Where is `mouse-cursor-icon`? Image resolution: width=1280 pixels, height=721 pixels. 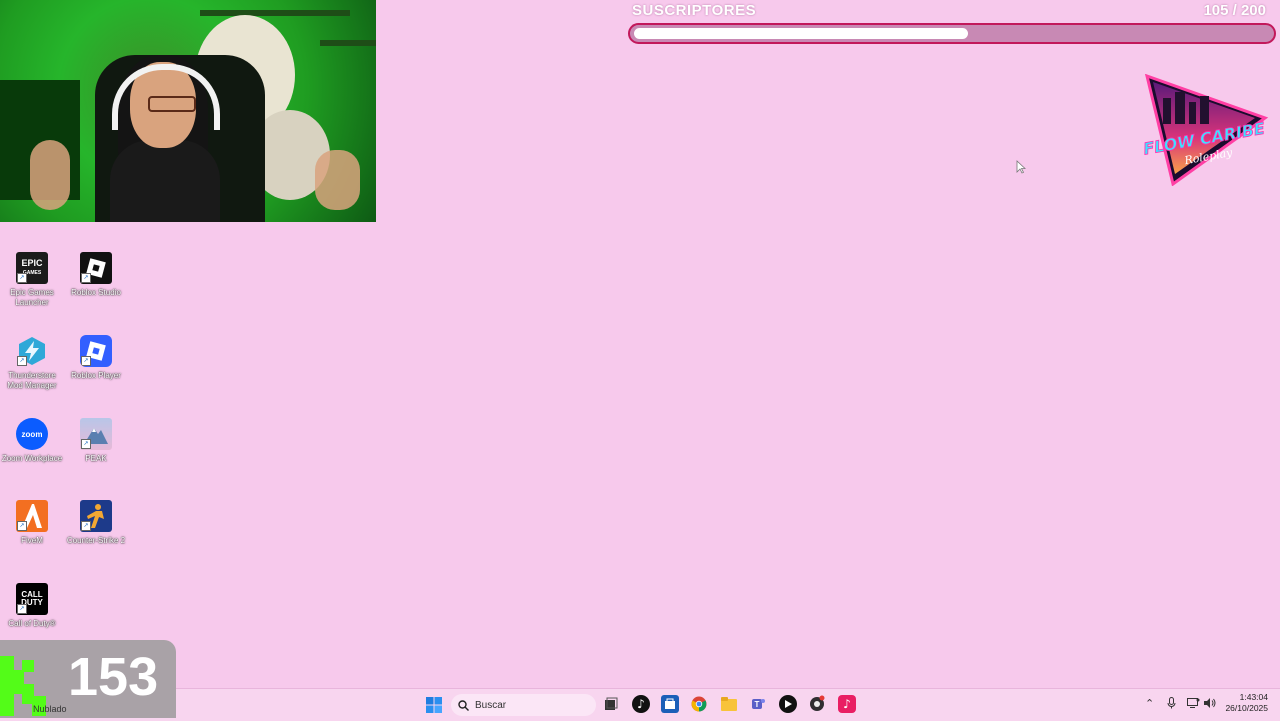 mouse-cursor-icon is located at coordinates (1021, 167).